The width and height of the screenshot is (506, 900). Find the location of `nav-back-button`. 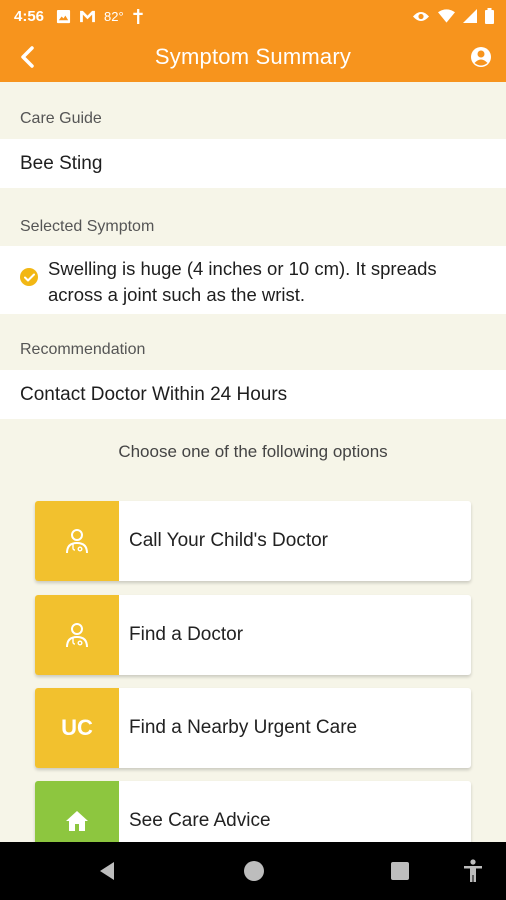

nav-back-button is located at coordinates (107, 871).